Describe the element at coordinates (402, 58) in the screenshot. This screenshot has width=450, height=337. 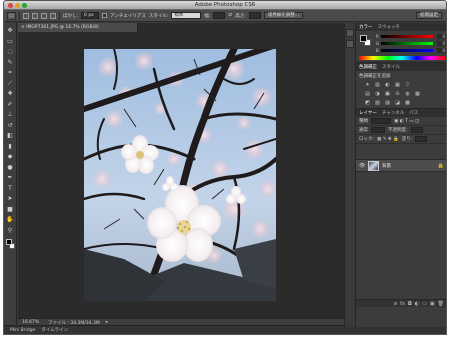
I see `color-spectrum-bar` at that location.